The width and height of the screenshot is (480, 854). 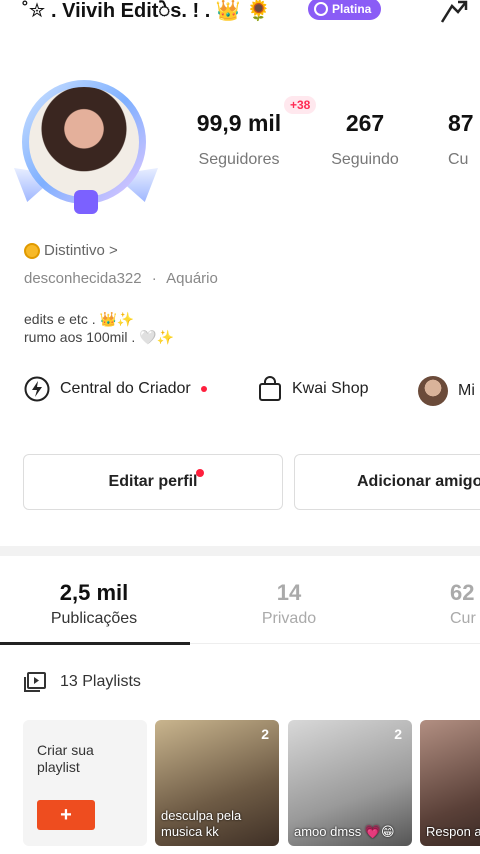 What do you see at coordinates (35, 682) in the screenshot?
I see `playlist-icon` at bounding box center [35, 682].